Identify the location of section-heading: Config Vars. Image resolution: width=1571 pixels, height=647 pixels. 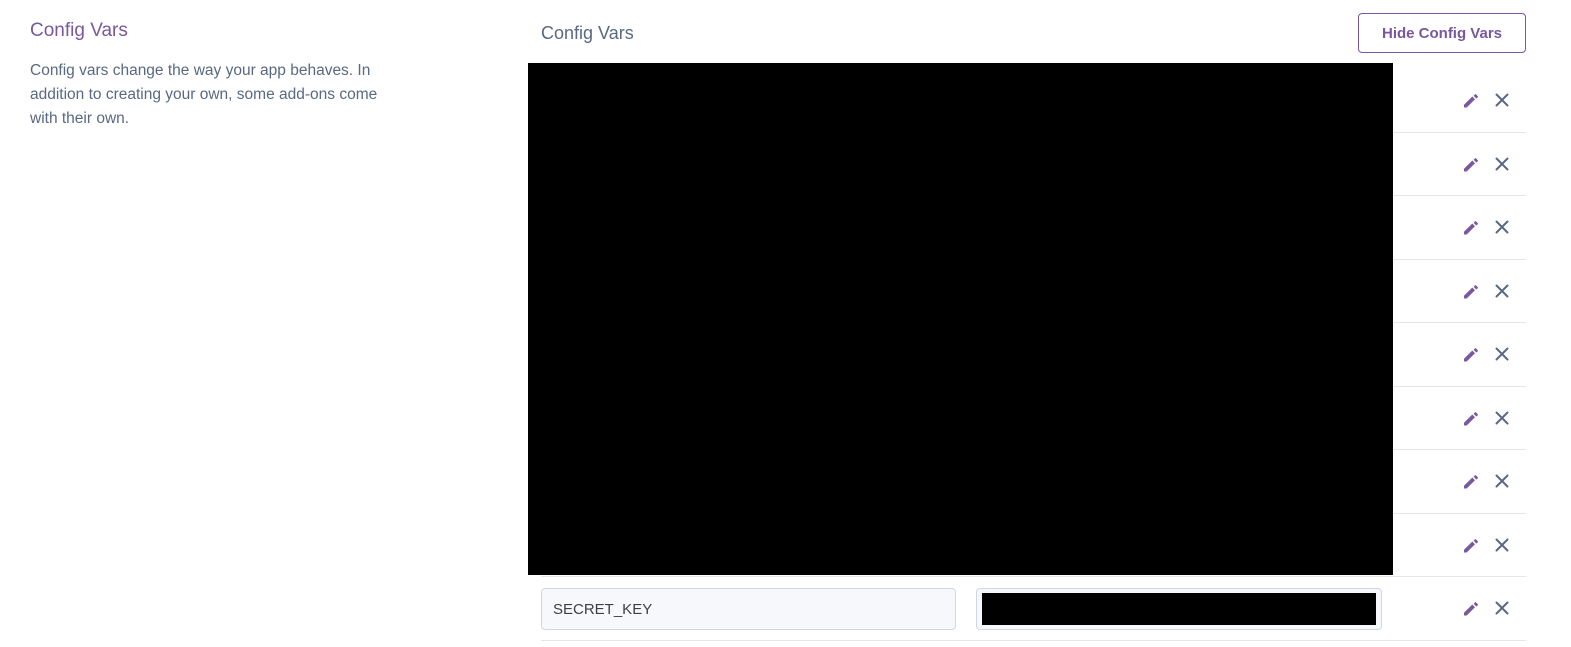
(79, 30).